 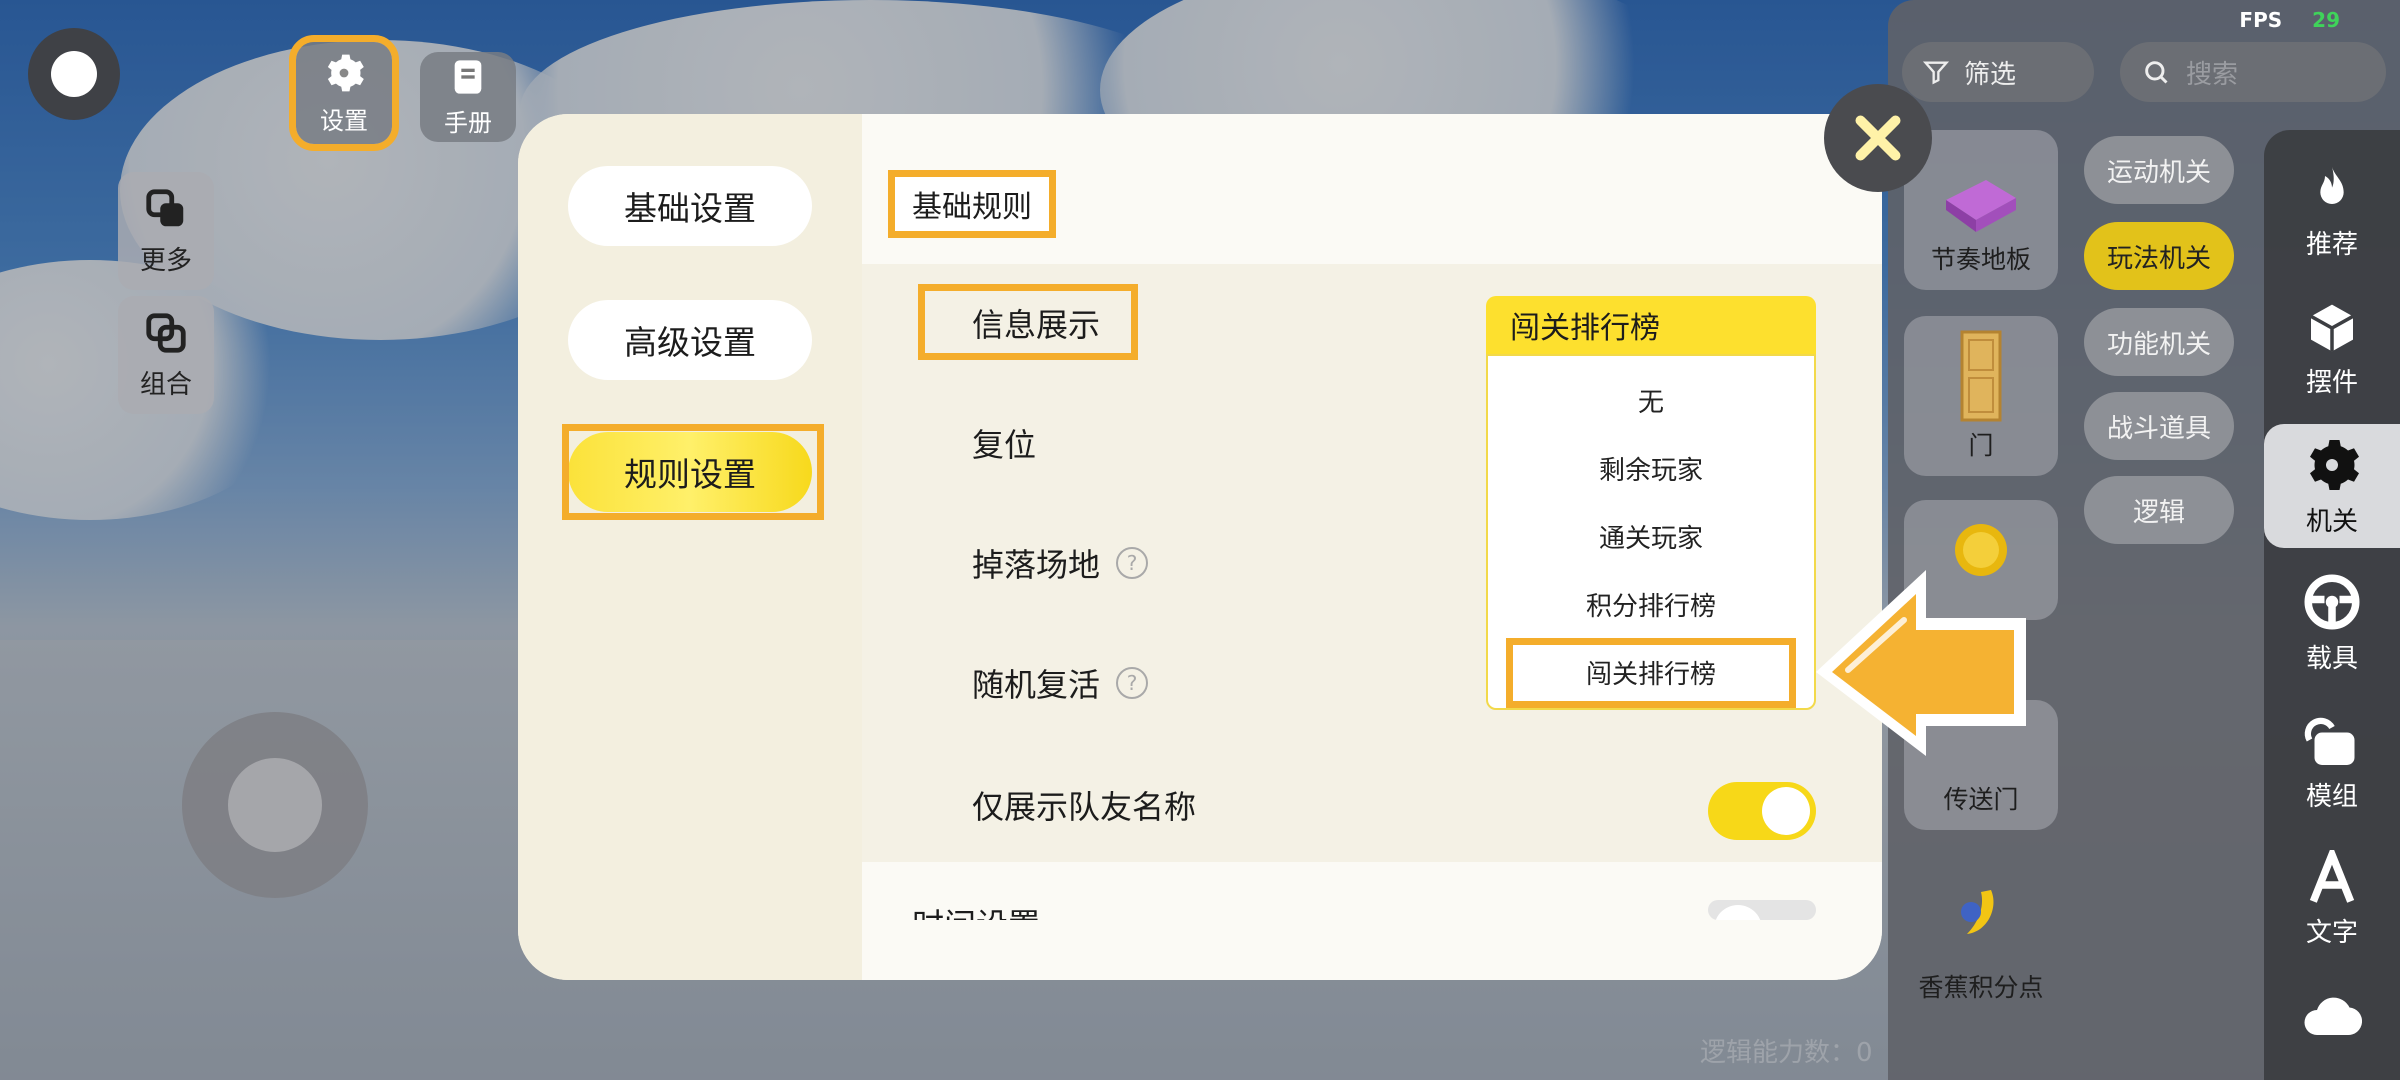 I want to click on combine-icon, so click(x=166, y=332).